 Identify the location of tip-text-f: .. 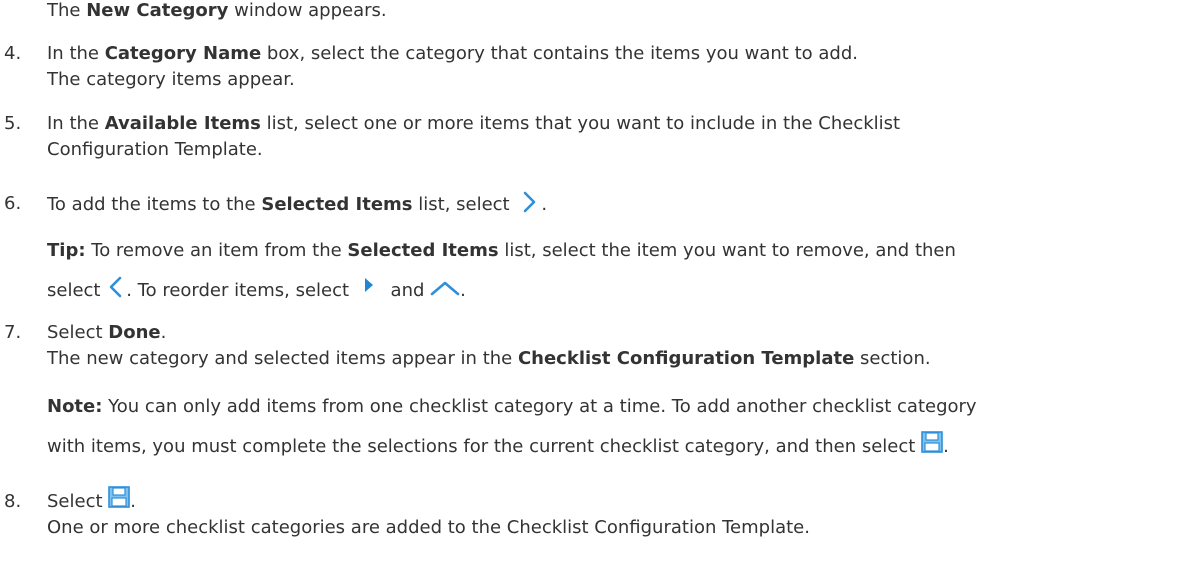
(463, 290).